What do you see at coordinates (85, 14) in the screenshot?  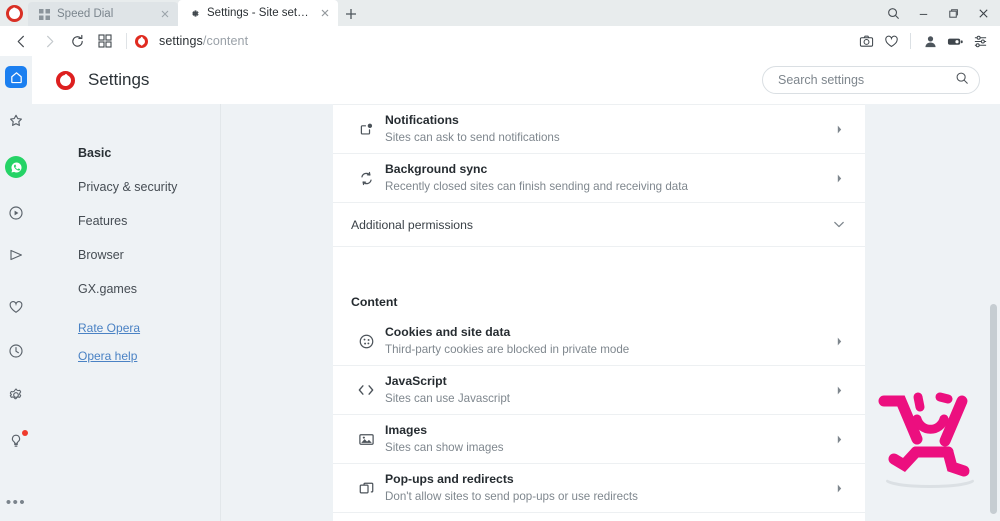 I see `tab-label: Speed Dial` at bounding box center [85, 14].